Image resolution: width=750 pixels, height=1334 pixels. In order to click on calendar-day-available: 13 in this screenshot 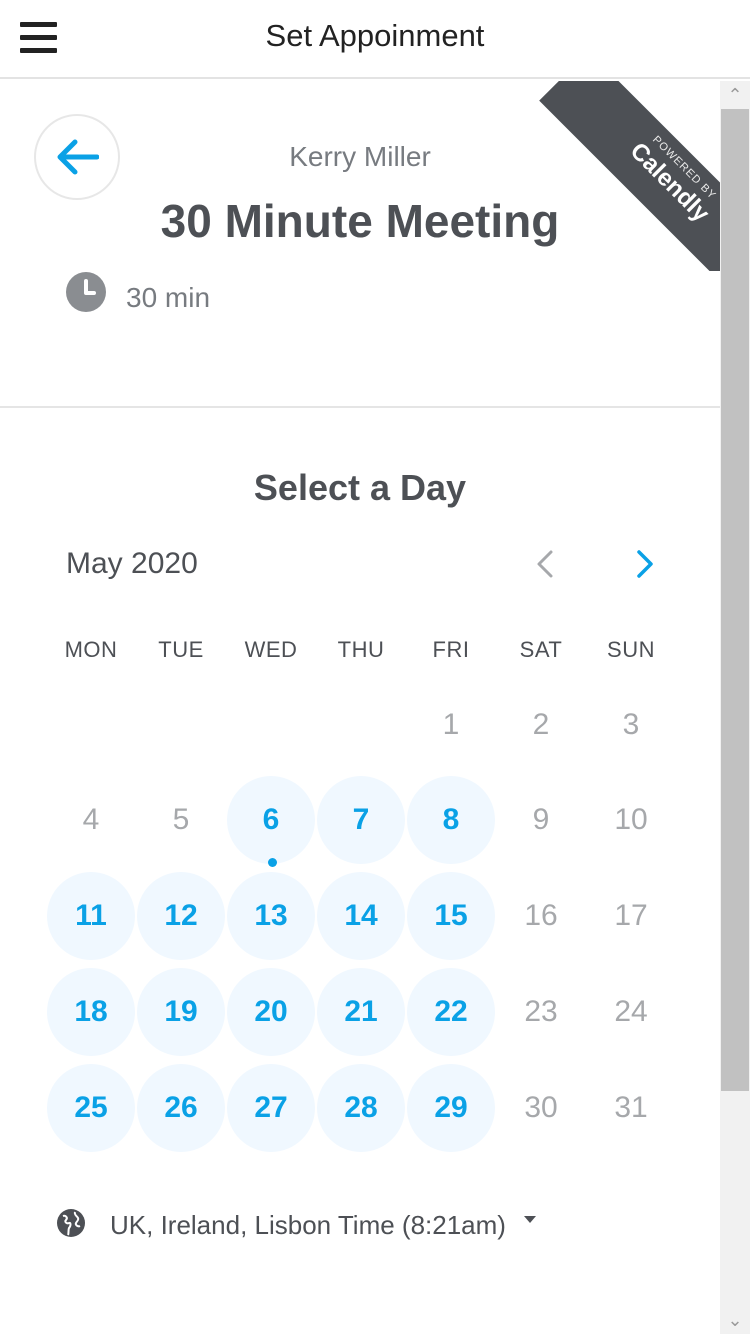, I will do `click(271, 916)`.